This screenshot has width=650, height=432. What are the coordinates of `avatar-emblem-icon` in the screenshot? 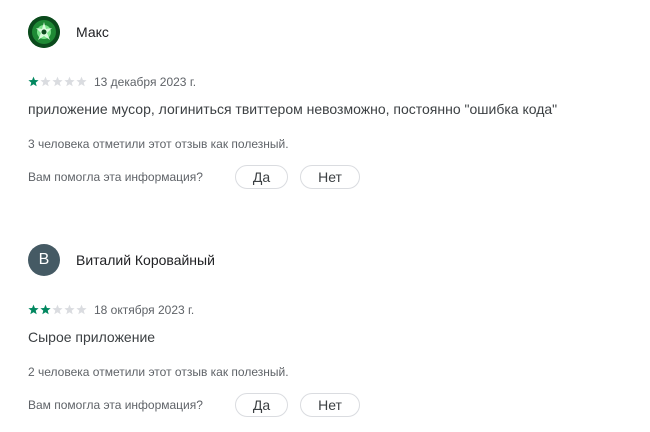 It's located at (44, 32).